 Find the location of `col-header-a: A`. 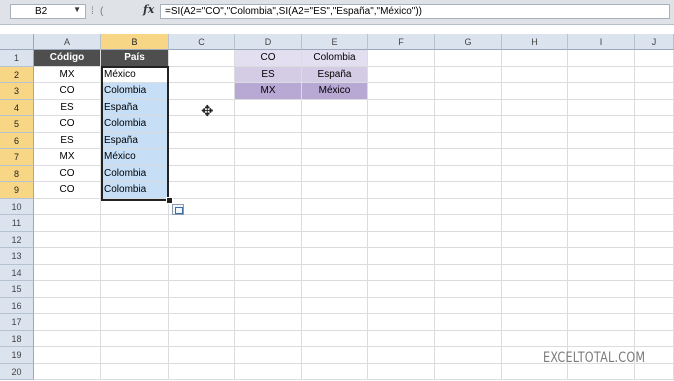

col-header-a: A is located at coordinates (67, 42).